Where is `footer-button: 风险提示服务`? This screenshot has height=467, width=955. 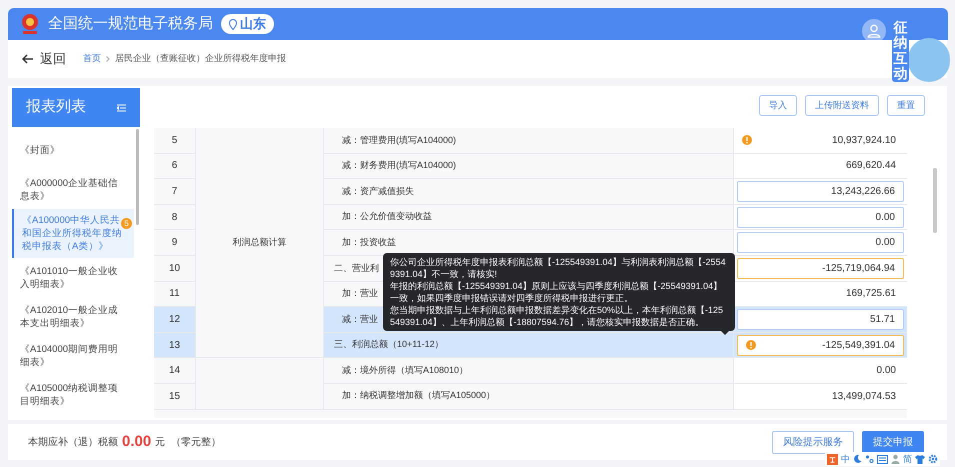
footer-button: 风险提示服务 is located at coordinates (813, 442).